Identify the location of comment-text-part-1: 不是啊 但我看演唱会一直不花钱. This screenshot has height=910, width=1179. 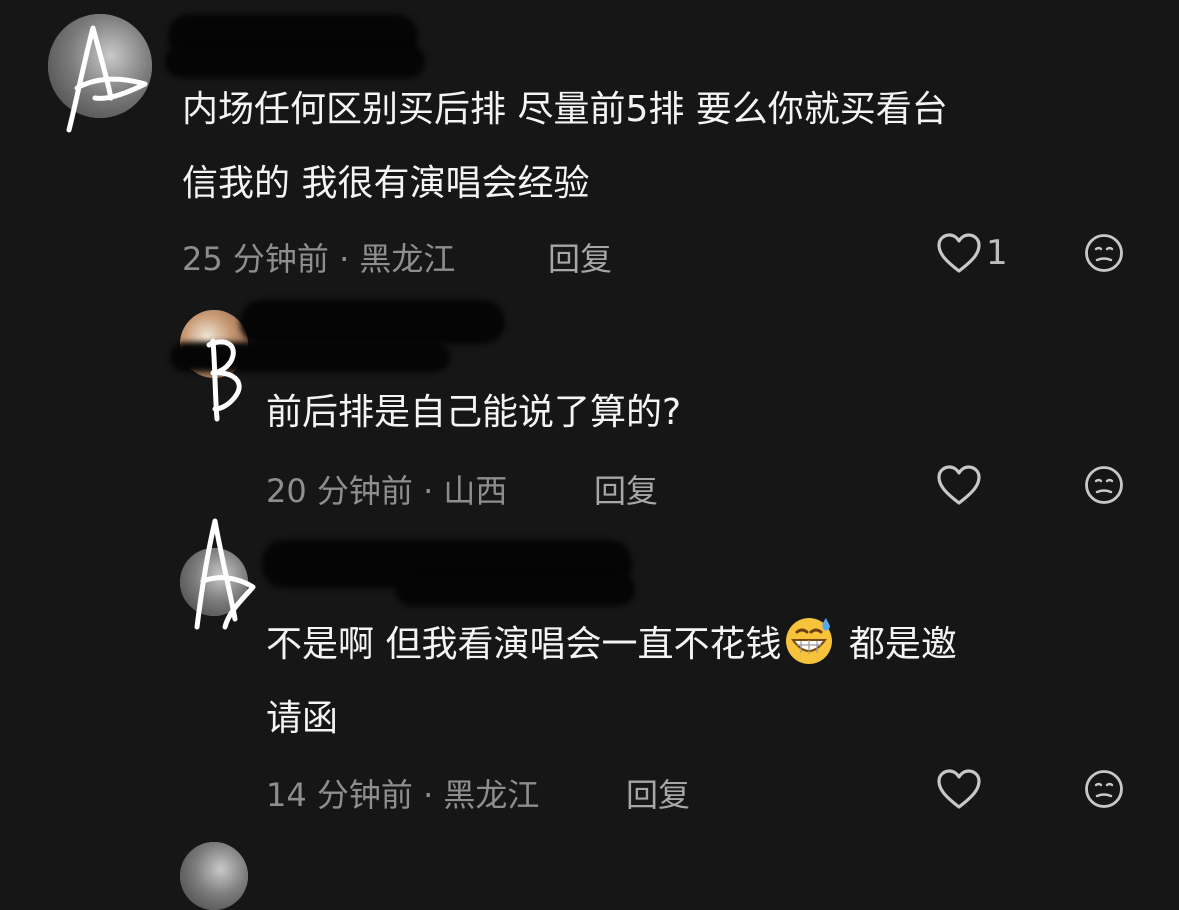
(524, 644).